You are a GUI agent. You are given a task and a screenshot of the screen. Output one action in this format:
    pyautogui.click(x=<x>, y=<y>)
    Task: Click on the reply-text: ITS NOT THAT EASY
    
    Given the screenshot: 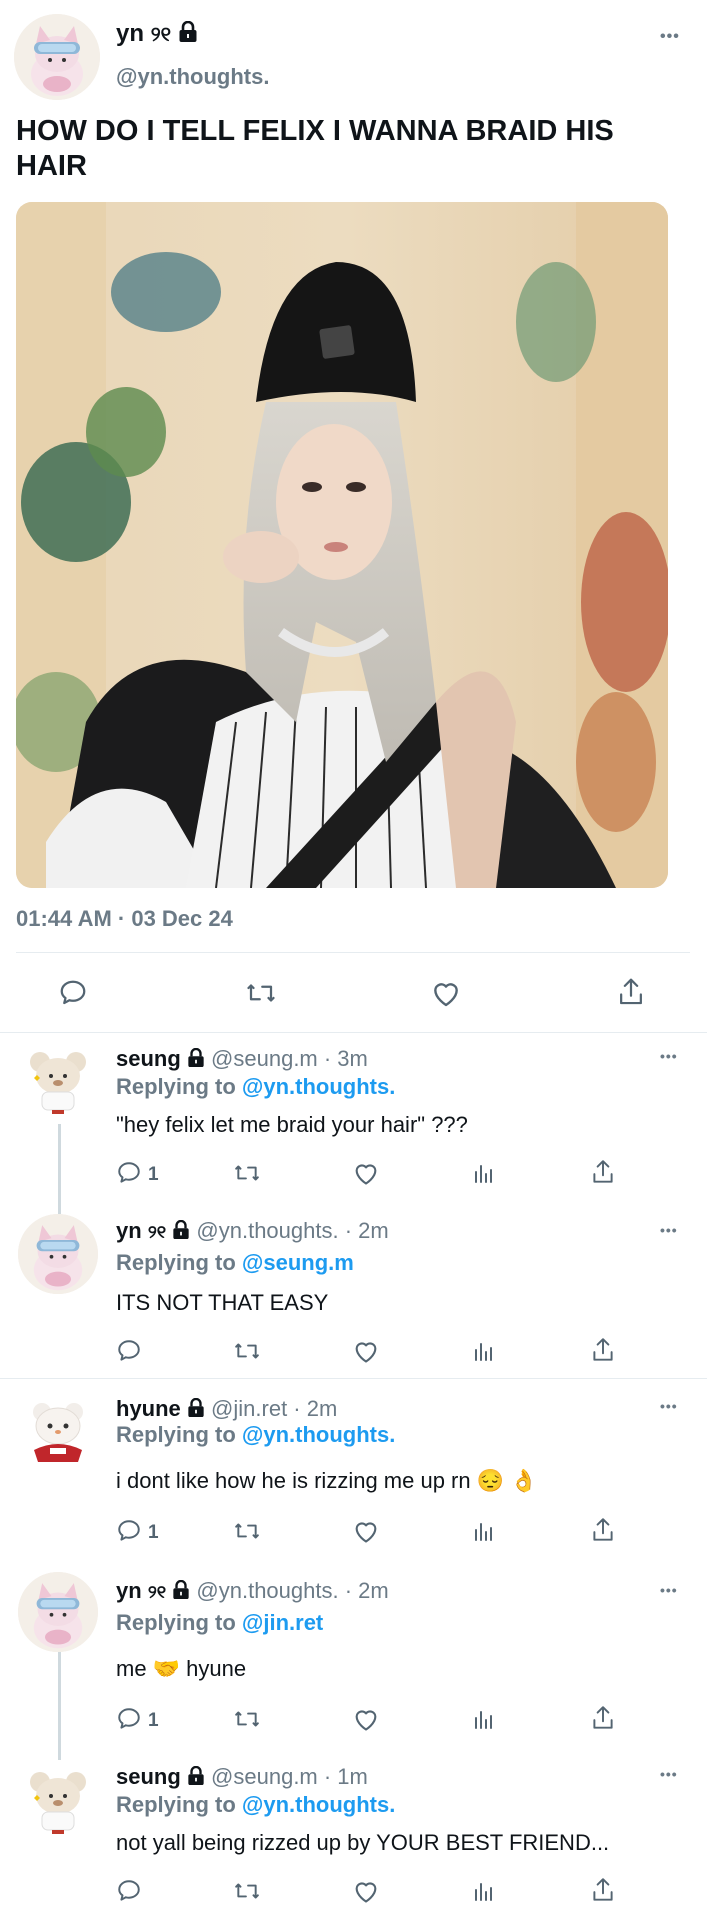 What is the action you would take?
    pyautogui.click(x=222, y=1302)
    